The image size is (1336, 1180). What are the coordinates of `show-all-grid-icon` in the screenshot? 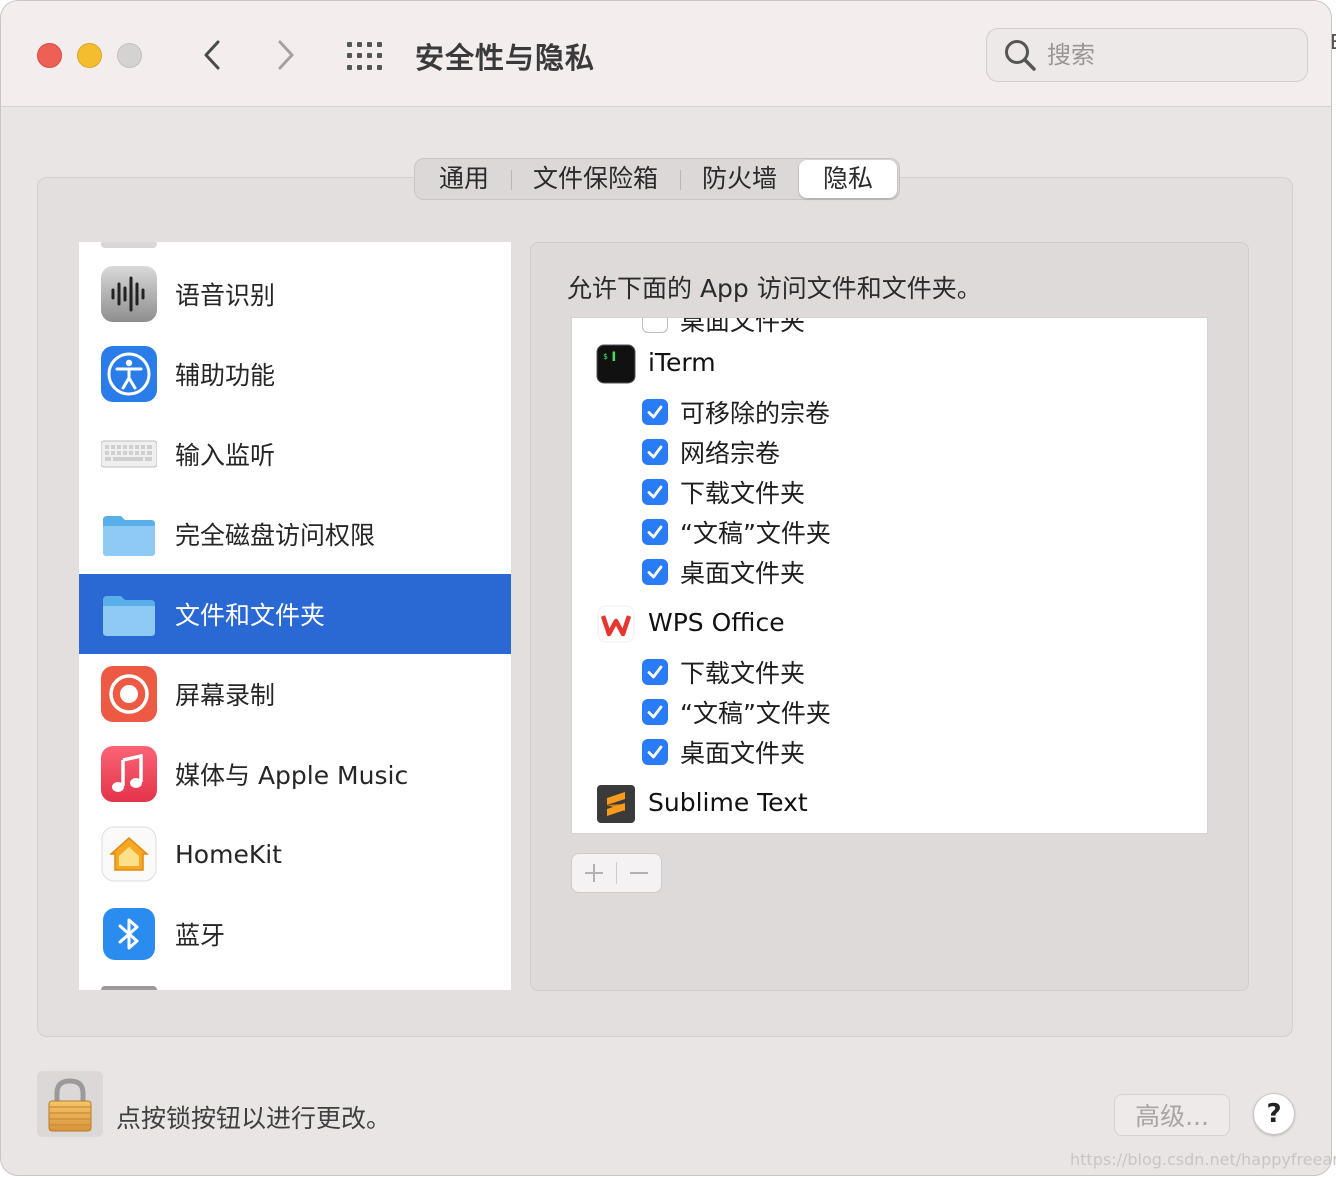 It's located at (367, 55).